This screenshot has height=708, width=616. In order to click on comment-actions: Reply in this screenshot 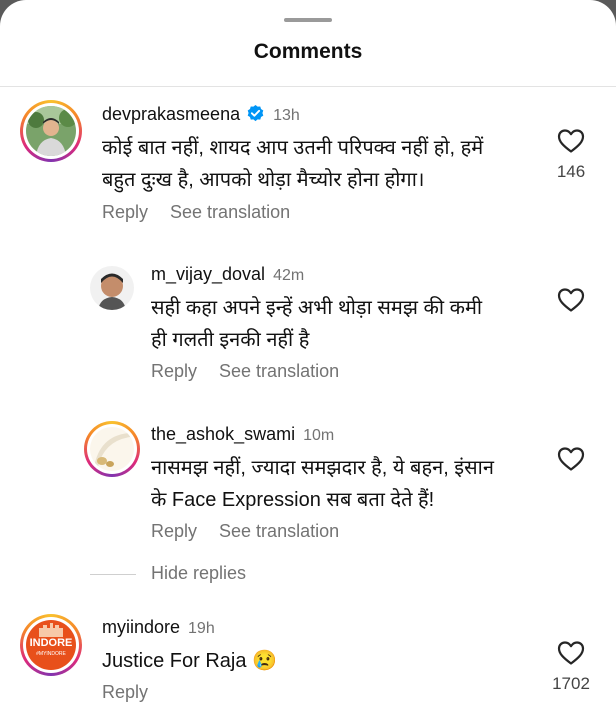, I will do `click(136, 692)`.